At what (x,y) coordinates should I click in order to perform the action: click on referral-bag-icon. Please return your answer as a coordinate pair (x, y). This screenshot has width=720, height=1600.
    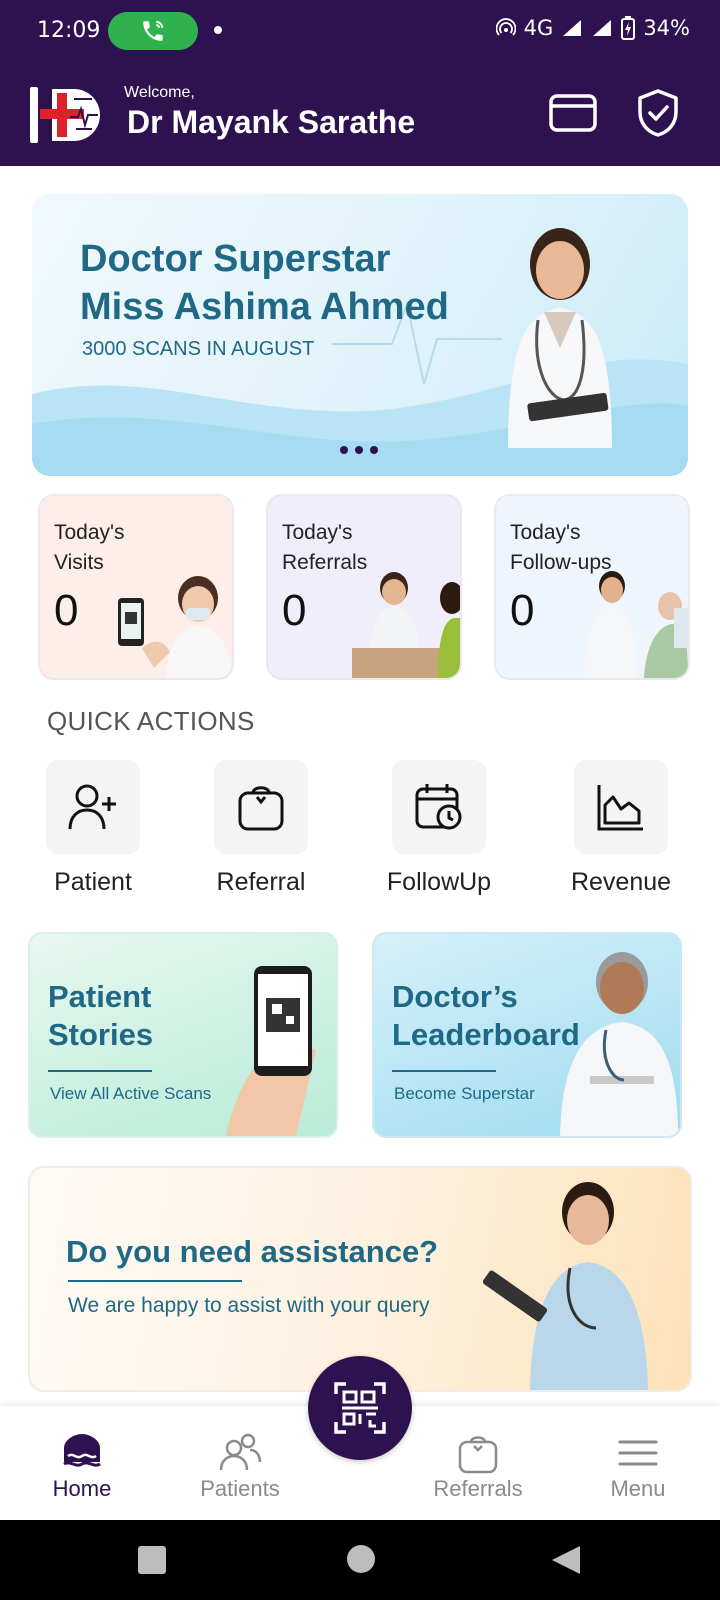
    Looking at the image, I should click on (261, 808).